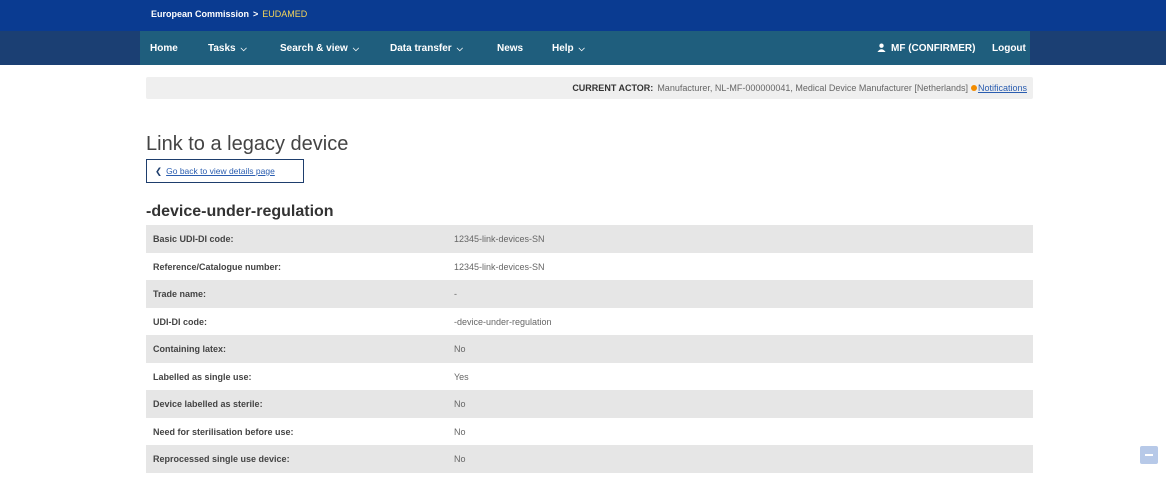  What do you see at coordinates (180, 294) in the screenshot?
I see `detail-label: Trade name:` at bounding box center [180, 294].